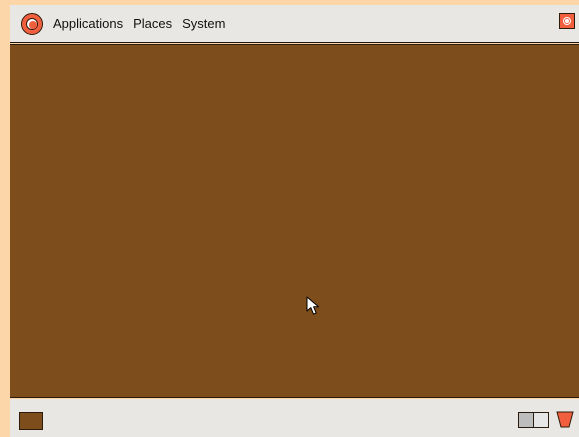 The width and height of the screenshot is (579, 437). Describe the element at coordinates (294, 418) in the screenshot. I see `bottom-panel` at that location.